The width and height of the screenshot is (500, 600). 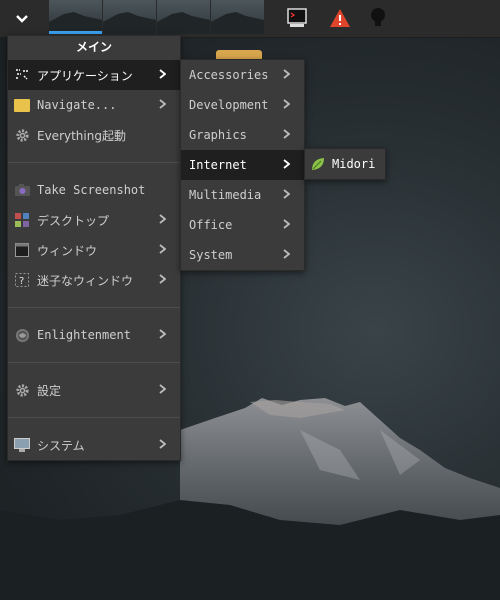 I want to click on terminal-icon, so click(x=297, y=18).